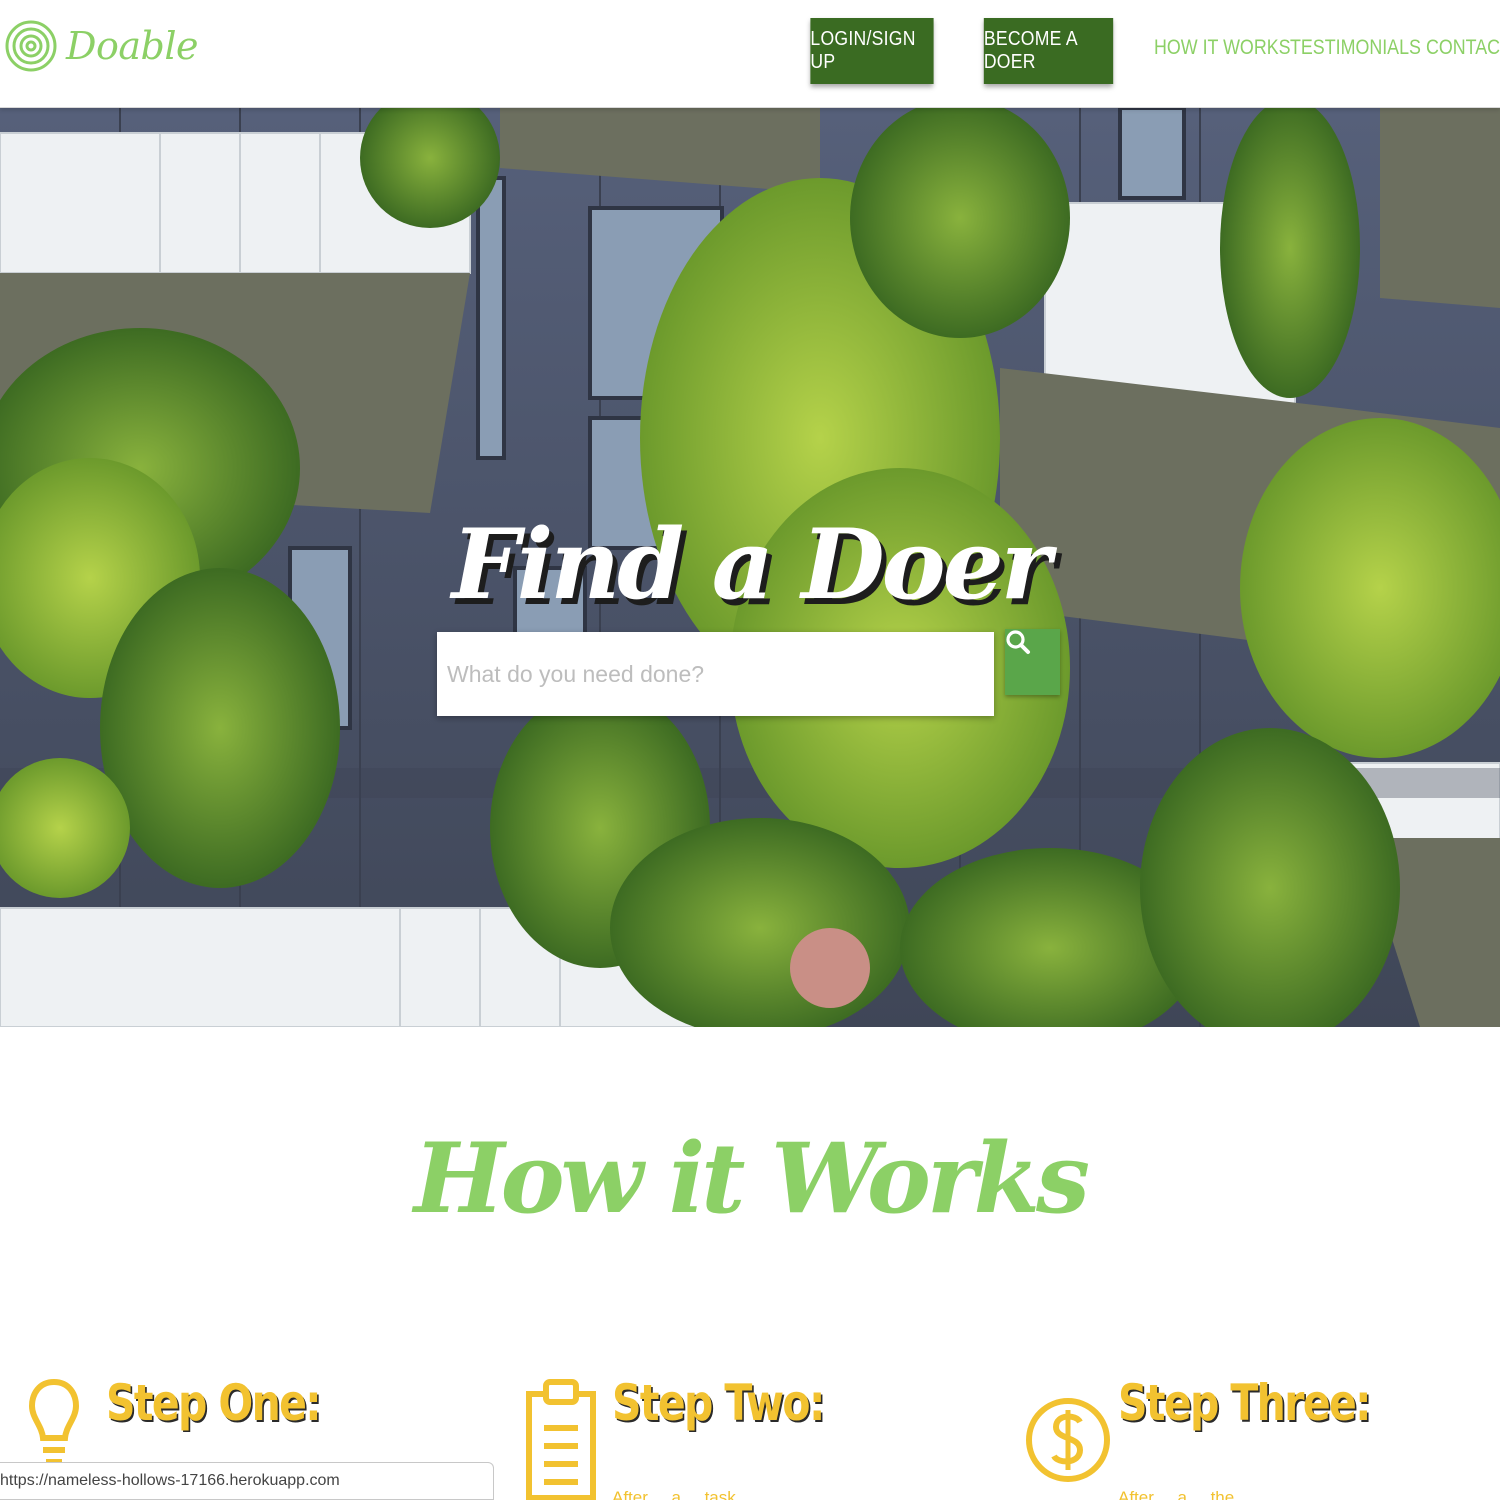 The height and width of the screenshot is (1500, 1500). I want to click on login-signup-button: LOGIN/SIGN UP, so click(872, 51).